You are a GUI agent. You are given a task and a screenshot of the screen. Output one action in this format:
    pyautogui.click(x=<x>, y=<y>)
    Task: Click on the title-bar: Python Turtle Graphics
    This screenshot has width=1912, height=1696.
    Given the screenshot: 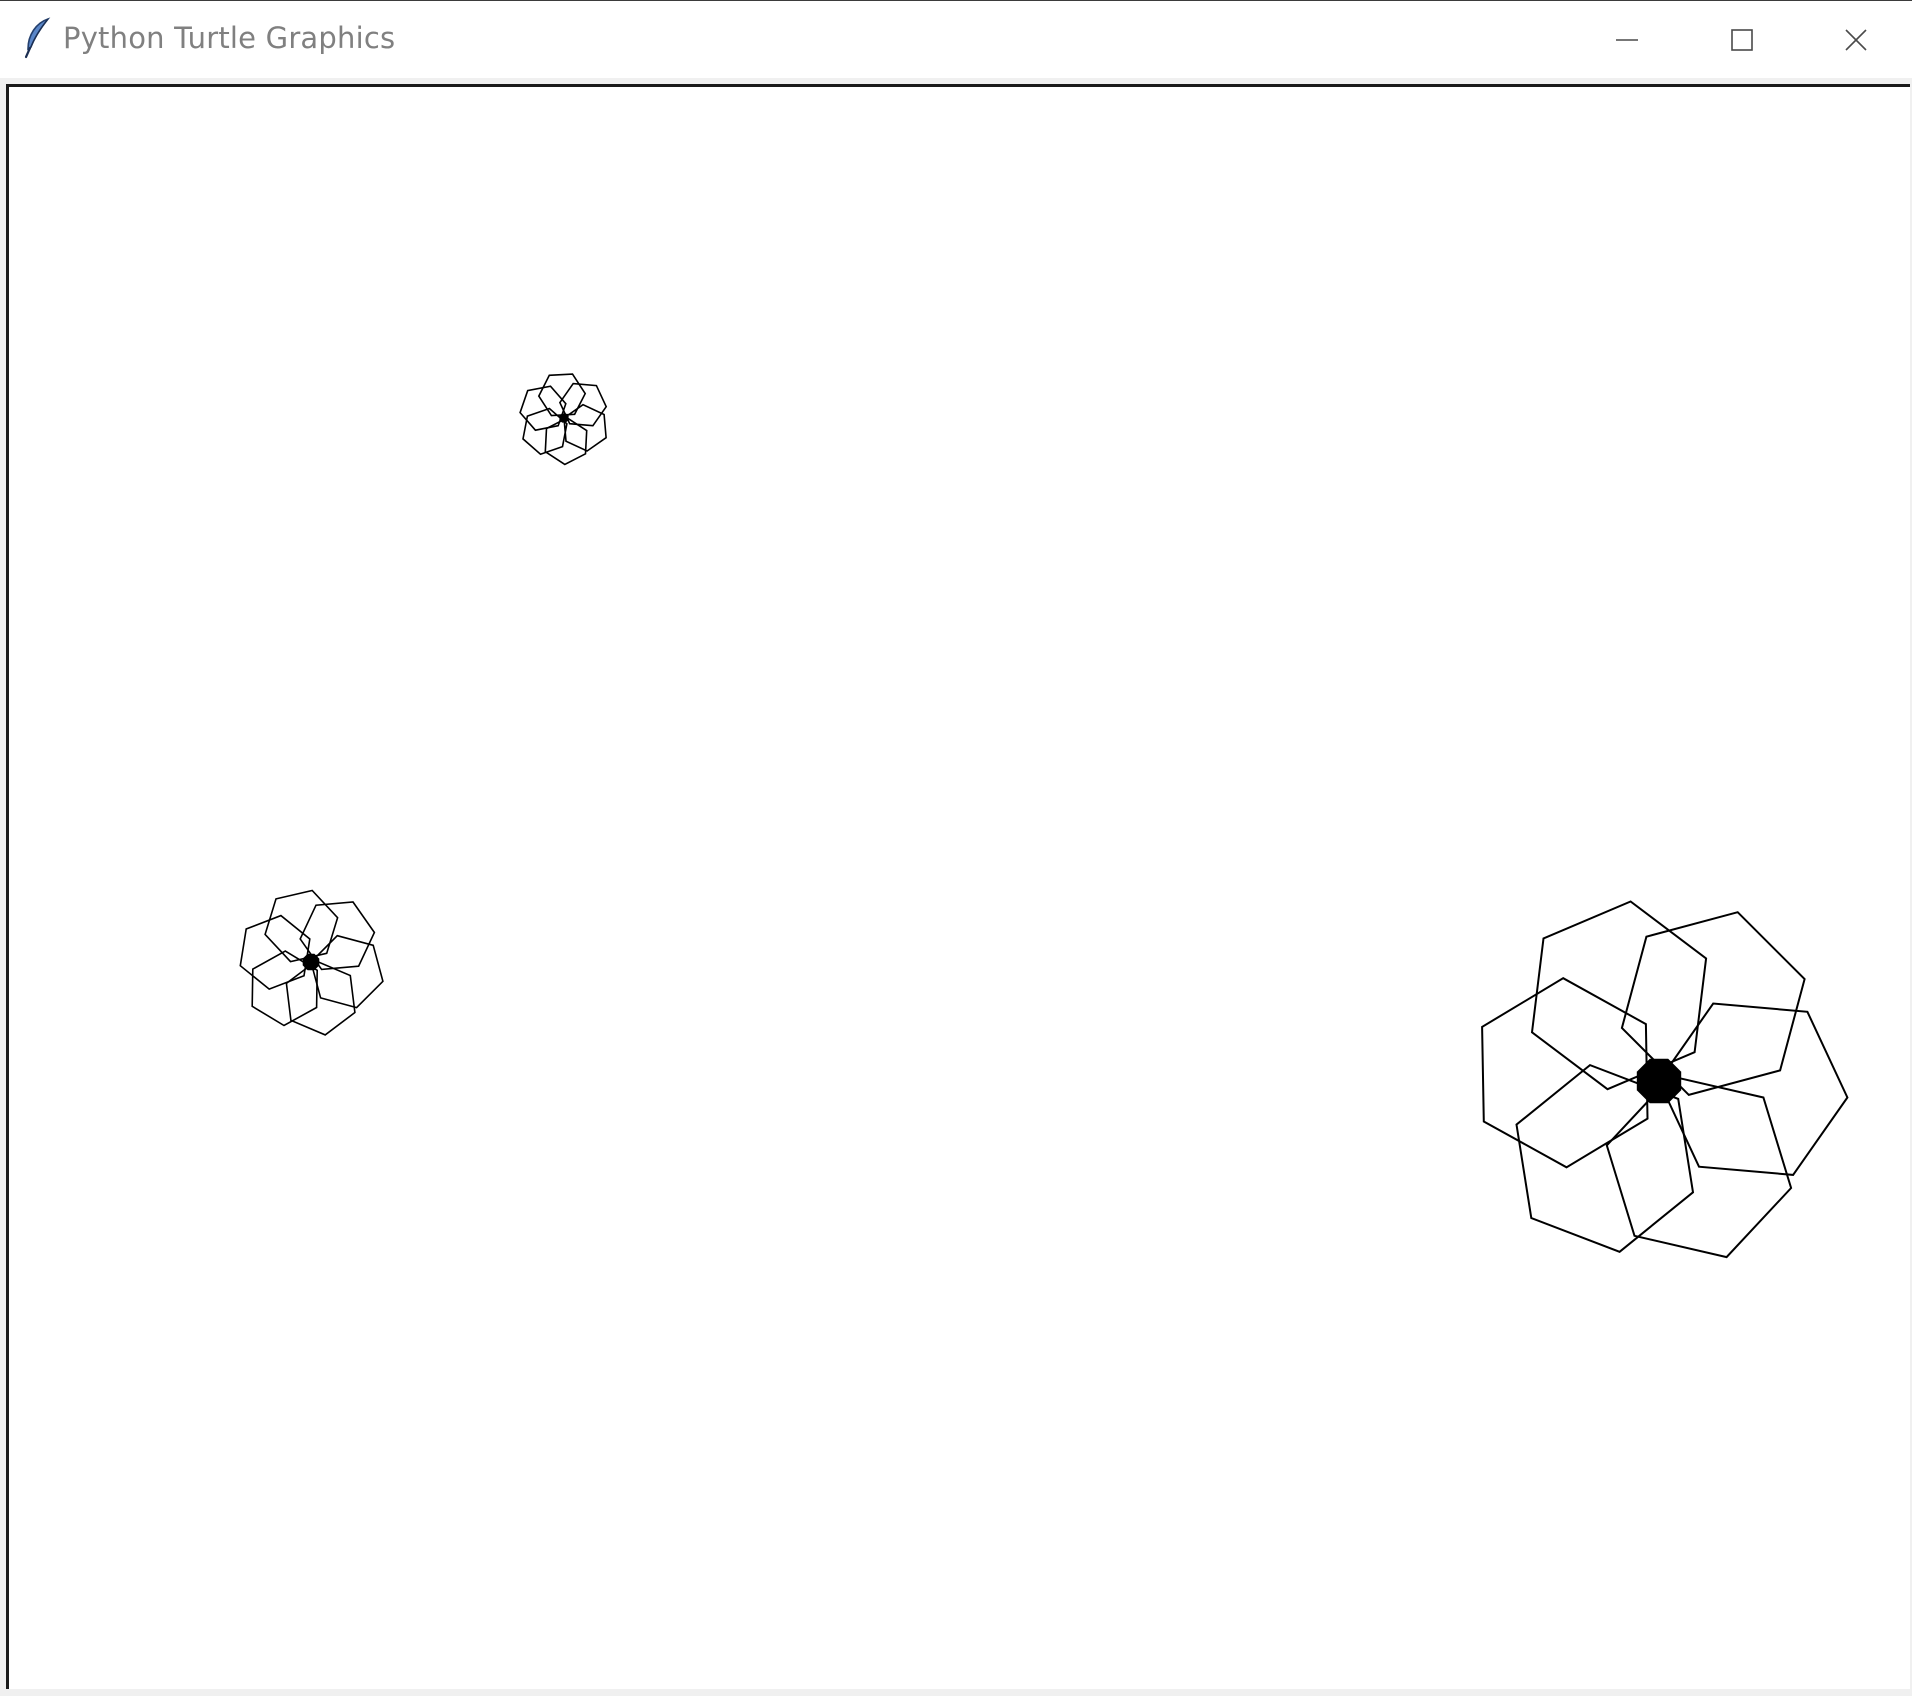 What is the action you would take?
    pyautogui.click(x=956, y=39)
    